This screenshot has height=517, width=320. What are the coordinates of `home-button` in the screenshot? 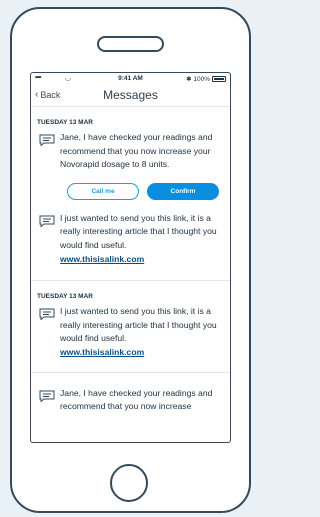 It's located at (129, 483).